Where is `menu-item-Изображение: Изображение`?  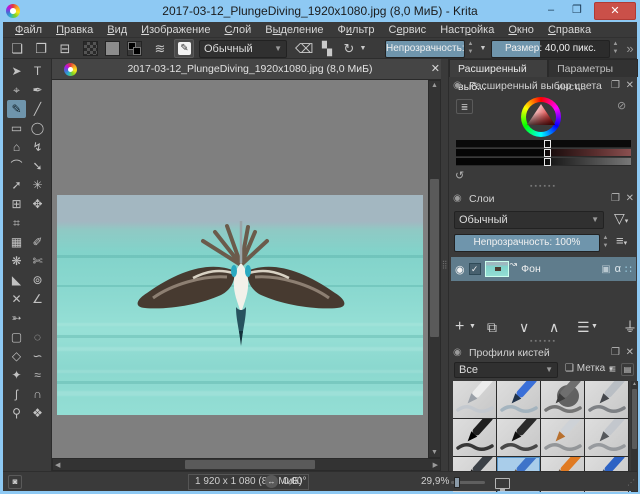
menu-item-Изображение: Изображение is located at coordinates (175, 30).